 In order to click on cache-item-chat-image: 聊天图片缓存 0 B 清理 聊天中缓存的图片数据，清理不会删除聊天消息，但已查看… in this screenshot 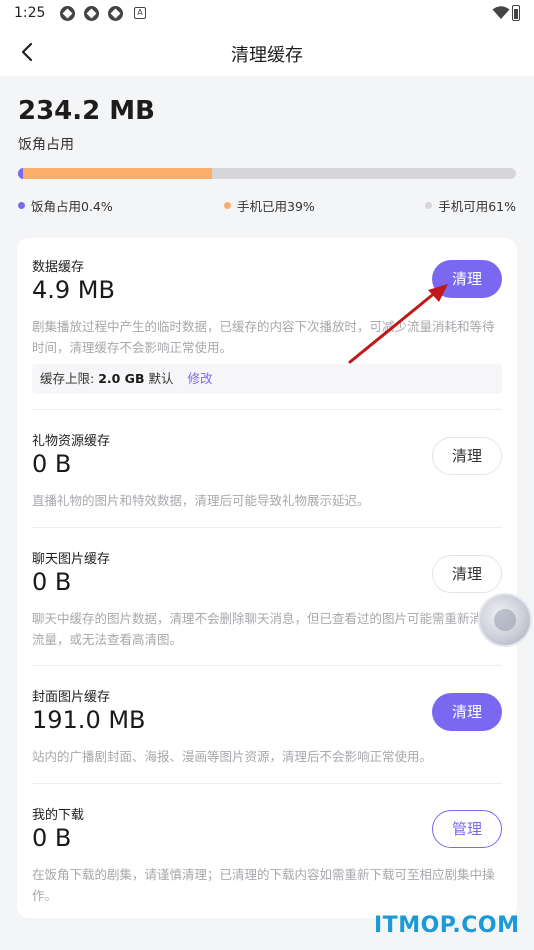, I will do `click(267, 597)`.